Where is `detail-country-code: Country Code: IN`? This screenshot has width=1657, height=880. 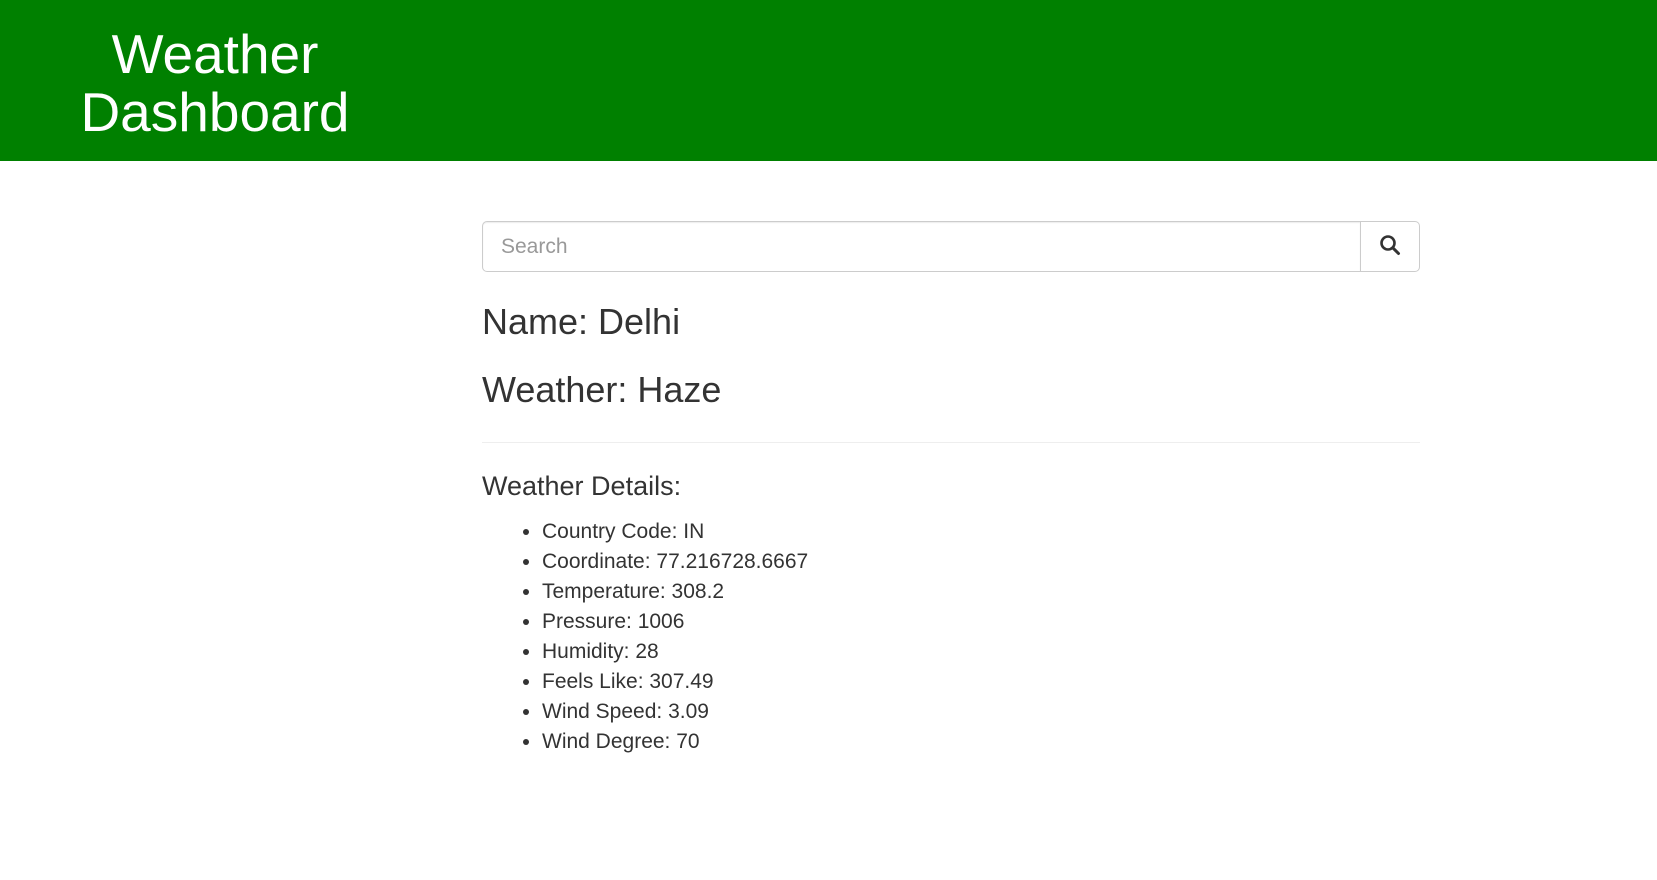
detail-country-code: Country Code: IN is located at coordinates (981, 532).